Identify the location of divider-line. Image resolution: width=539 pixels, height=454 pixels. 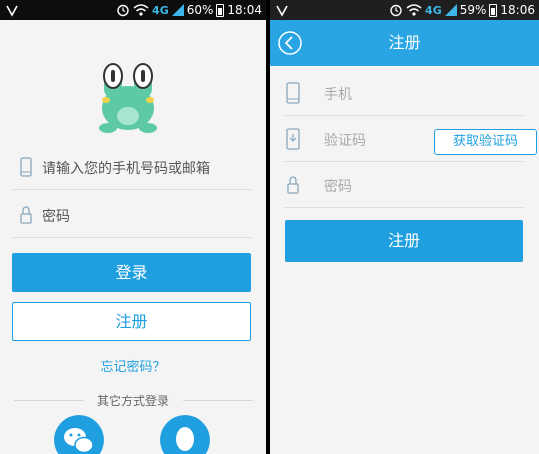
(218, 400).